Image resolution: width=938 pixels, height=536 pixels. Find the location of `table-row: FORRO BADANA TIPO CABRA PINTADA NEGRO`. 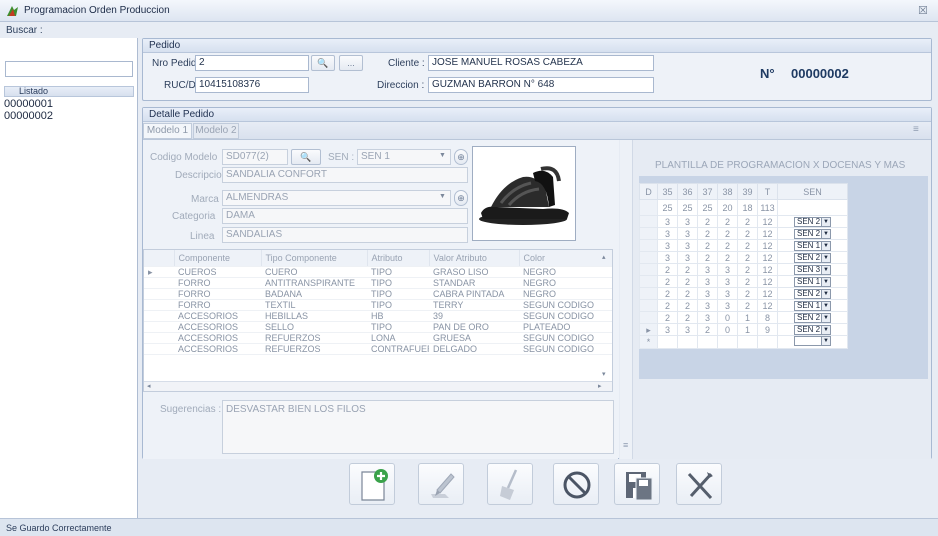

table-row: FORRO BADANA TIPO CABRA PINTADA NEGRO is located at coordinates (378, 294).